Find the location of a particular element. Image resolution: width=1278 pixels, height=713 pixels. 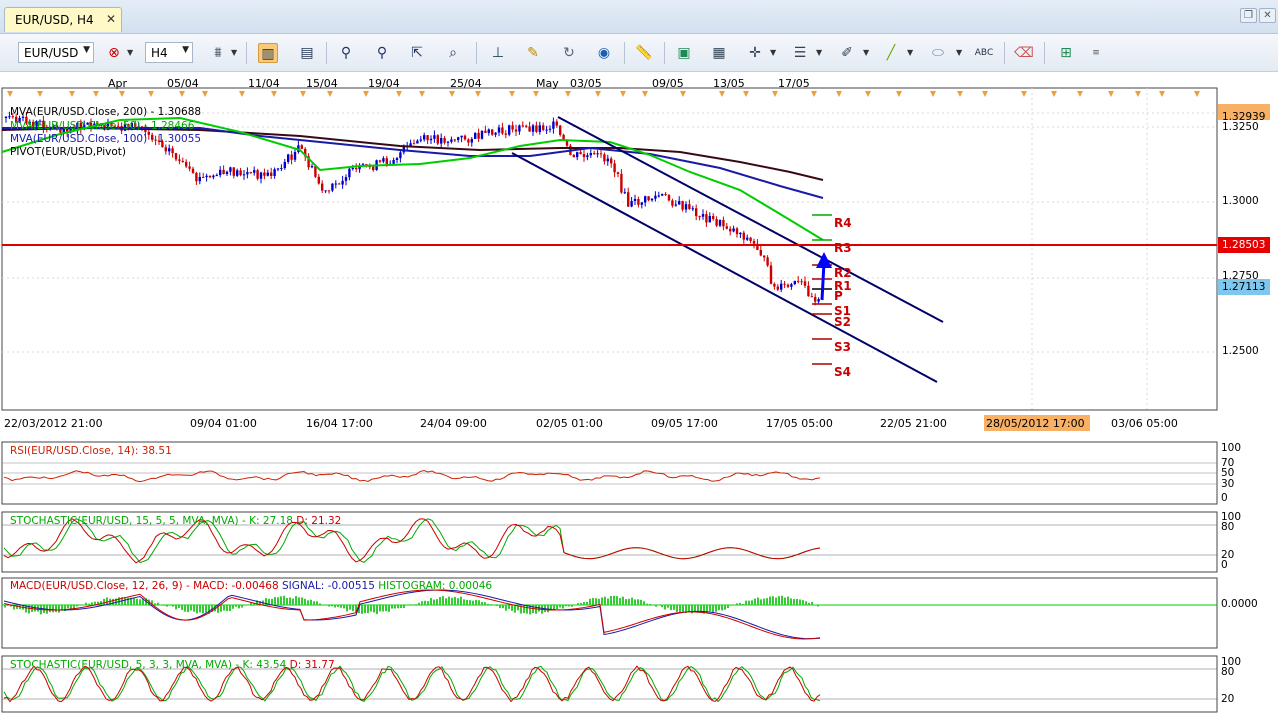

restore-window-button: ❐ is located at coordinates (1248, 15).